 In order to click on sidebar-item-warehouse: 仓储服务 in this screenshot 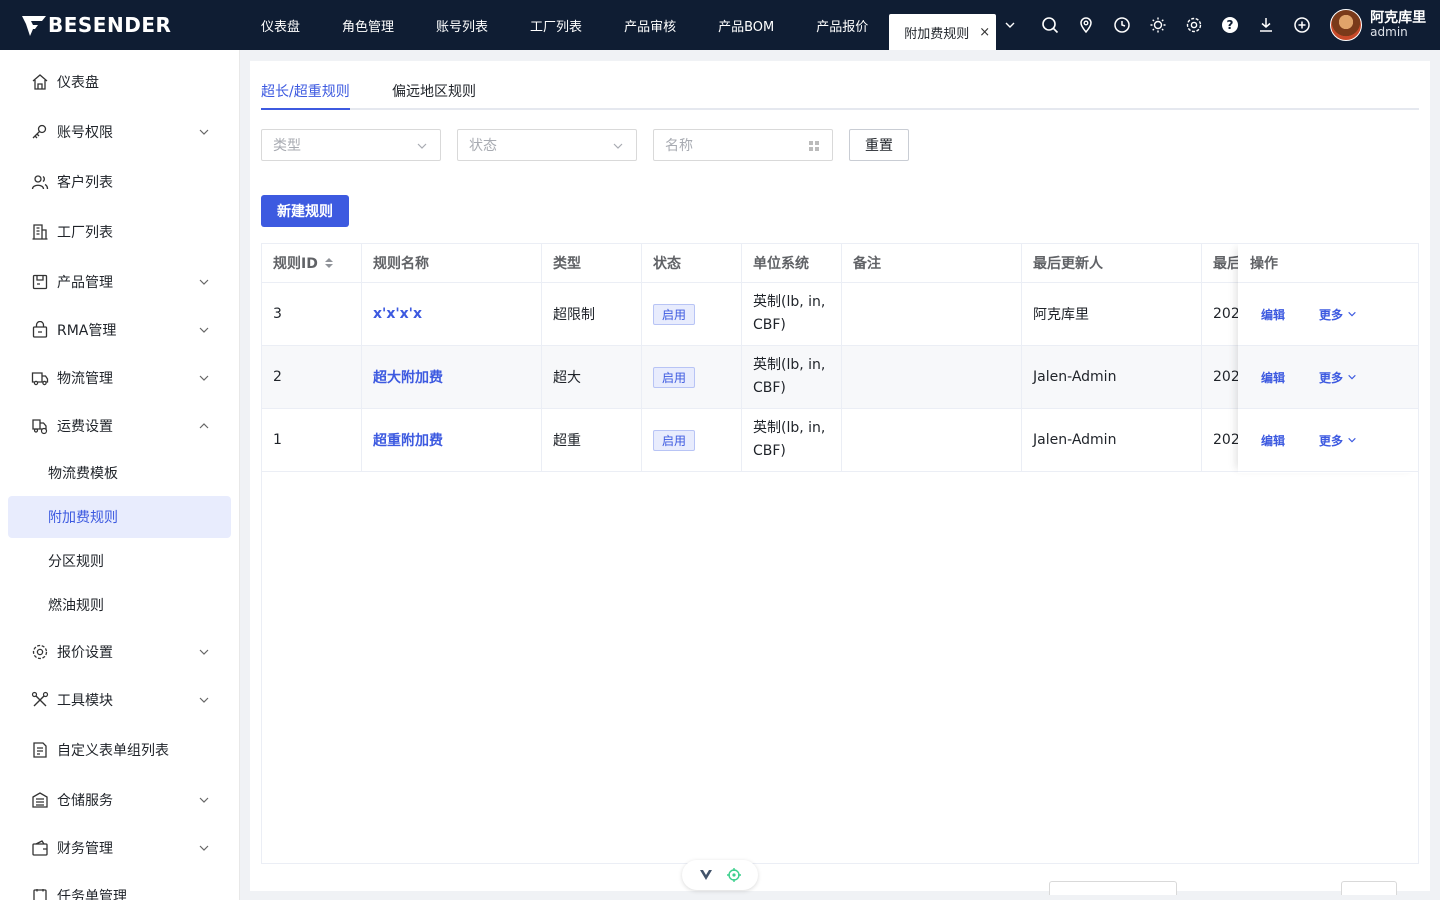, I will do `click(119, 800)`.